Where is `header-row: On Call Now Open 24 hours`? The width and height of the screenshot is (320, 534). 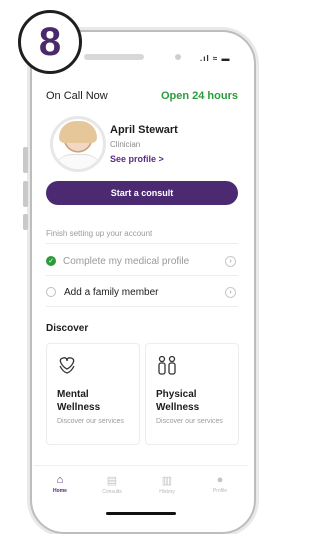 header-row: On Call Now Open 24 hours is located at coordinates (142, 96).